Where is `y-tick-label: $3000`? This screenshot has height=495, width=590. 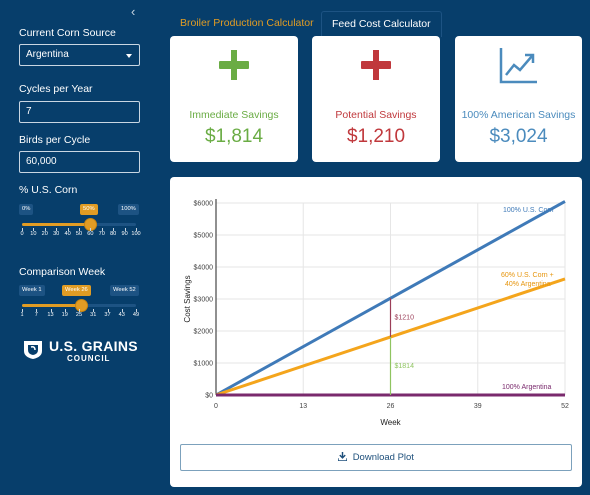
y-tick-label: $3000 is located at coordinates (204, 300).